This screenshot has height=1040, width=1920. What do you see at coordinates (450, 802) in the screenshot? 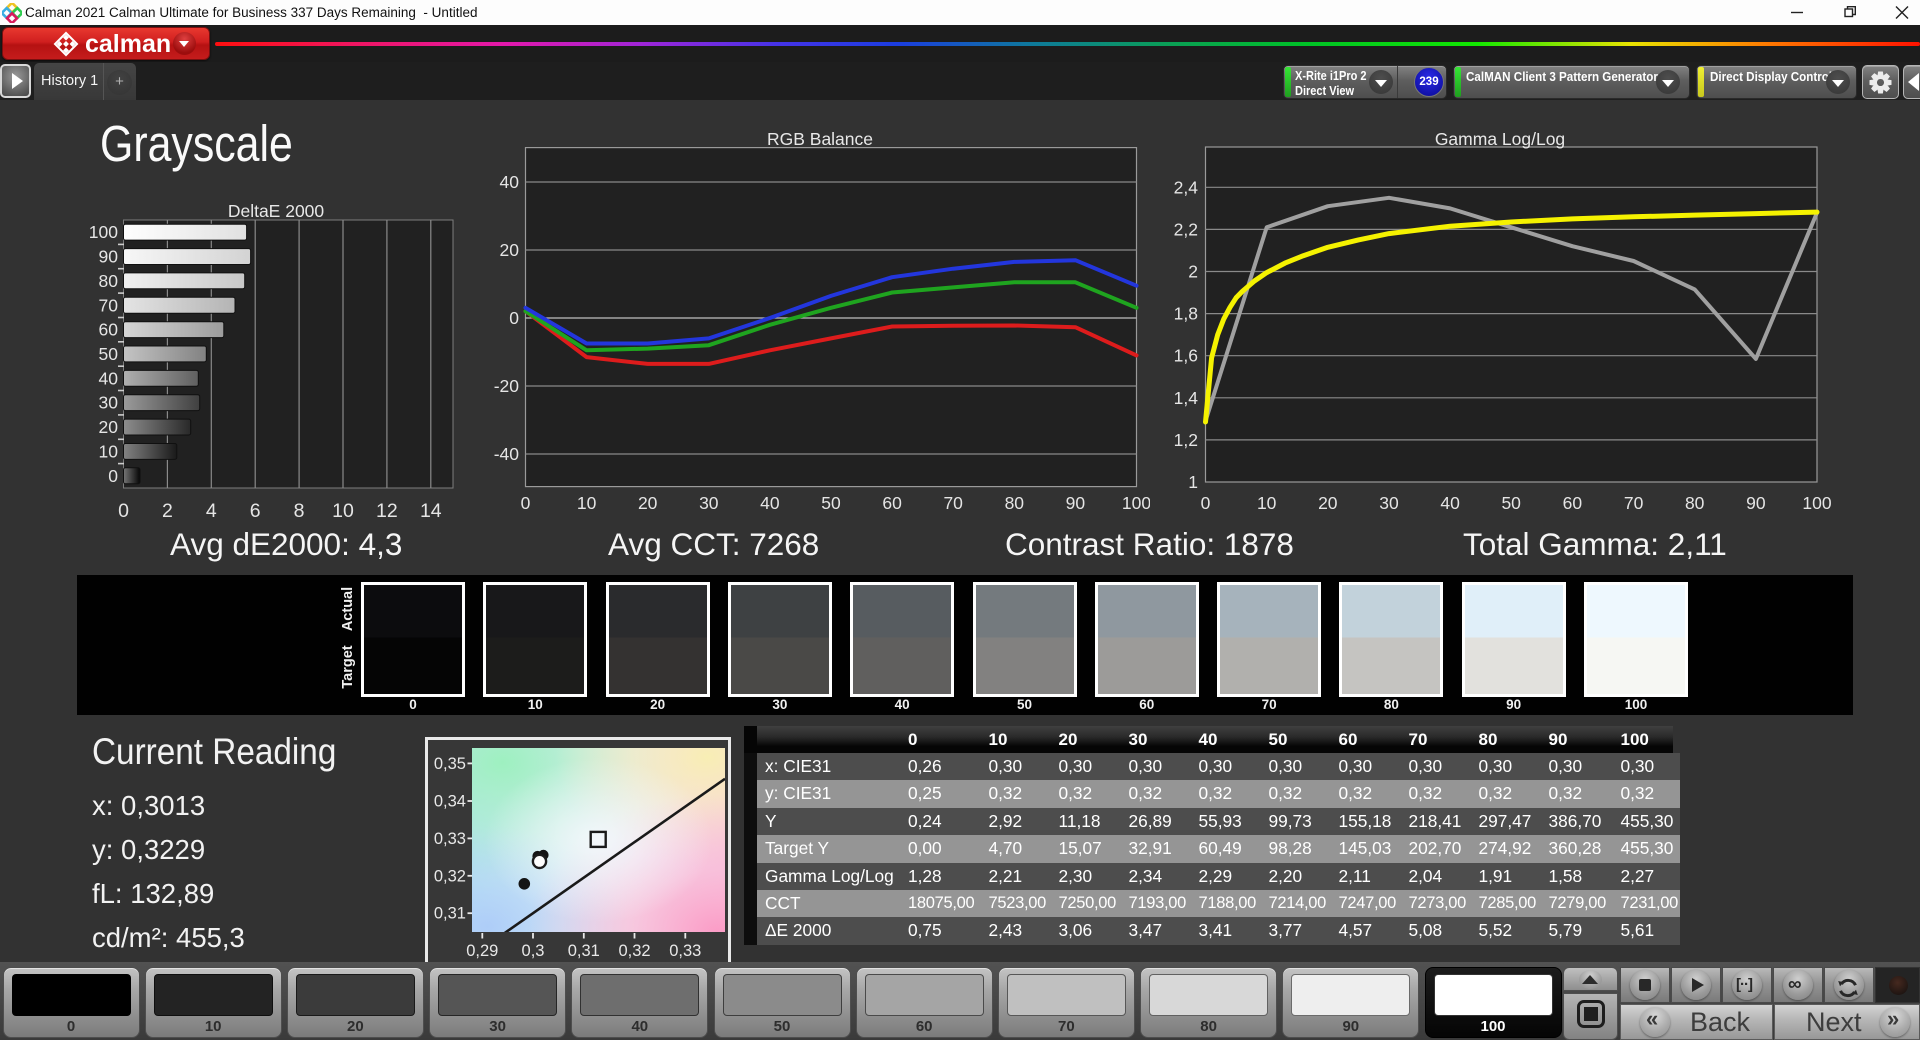
I see `svg-text: 0,34` at bounding box center [450, 802].